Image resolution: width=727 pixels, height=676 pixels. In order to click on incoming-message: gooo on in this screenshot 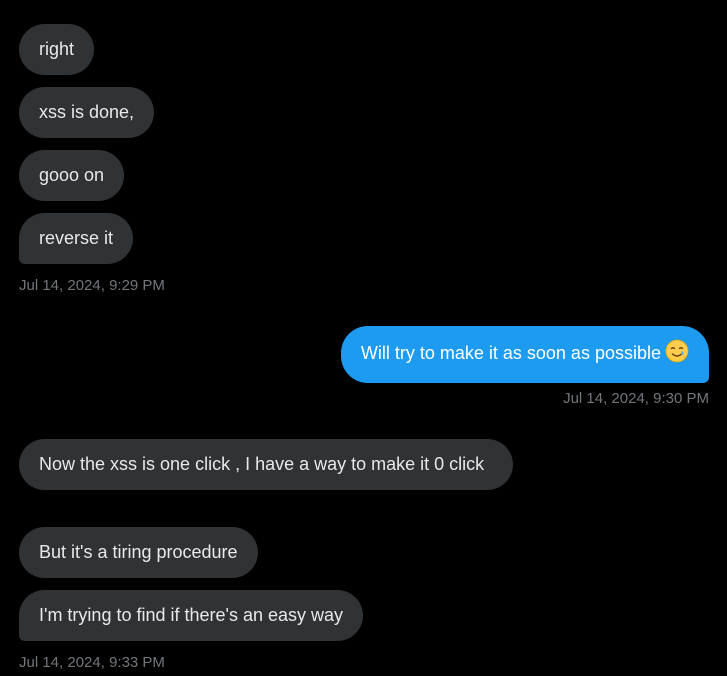, I will do `click(72, 175)`.